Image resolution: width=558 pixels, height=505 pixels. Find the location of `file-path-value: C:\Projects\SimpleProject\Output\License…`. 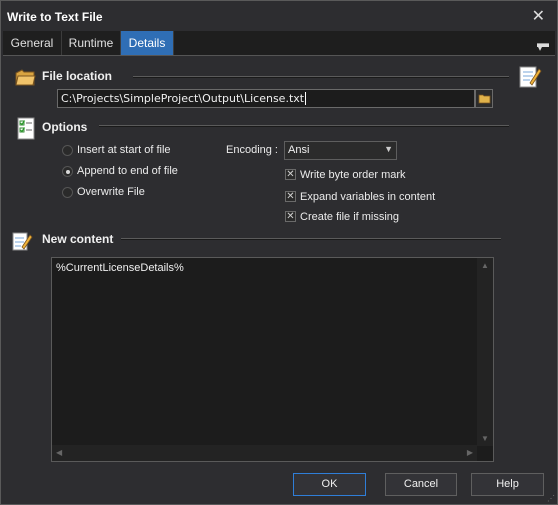

file-path-value: C:\Projects\SimpleProject\Output\License… is located at coordinates (183, 98).